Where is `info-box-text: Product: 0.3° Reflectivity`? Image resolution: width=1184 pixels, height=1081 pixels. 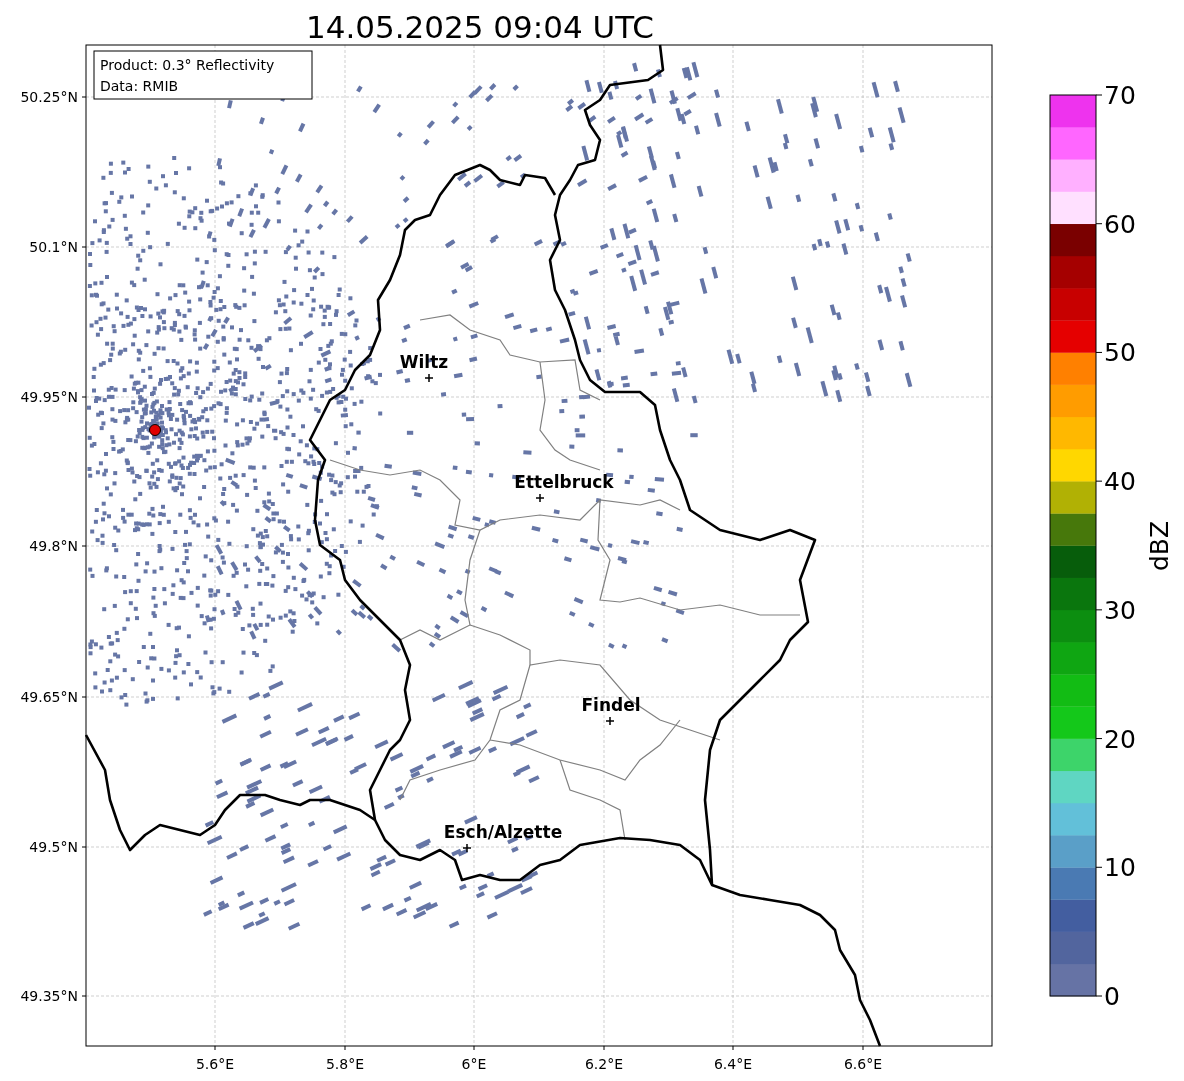
info-box-text: Product: 0.3° Reflectivity is located at coordinates (187, 65).